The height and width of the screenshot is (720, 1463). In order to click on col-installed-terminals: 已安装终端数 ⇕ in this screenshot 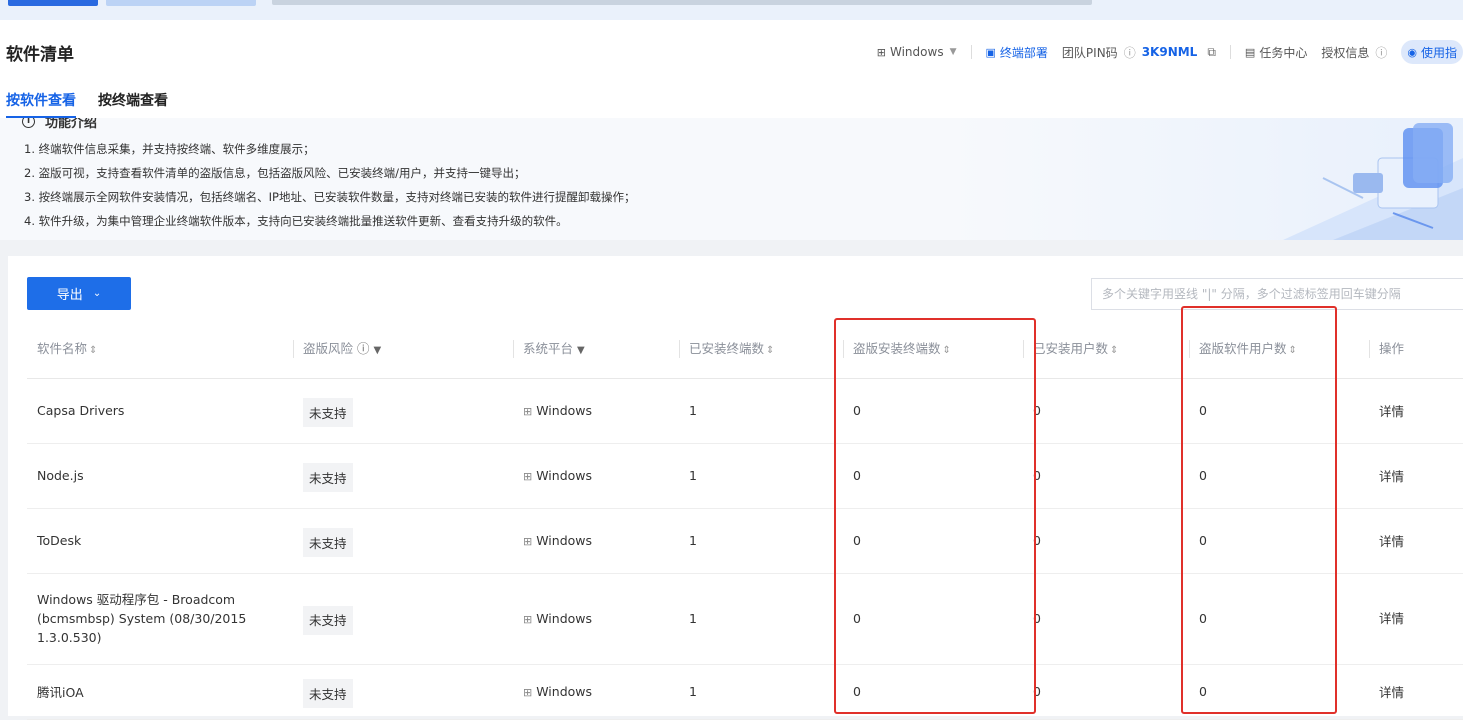, I will do `click(761, 348)`.